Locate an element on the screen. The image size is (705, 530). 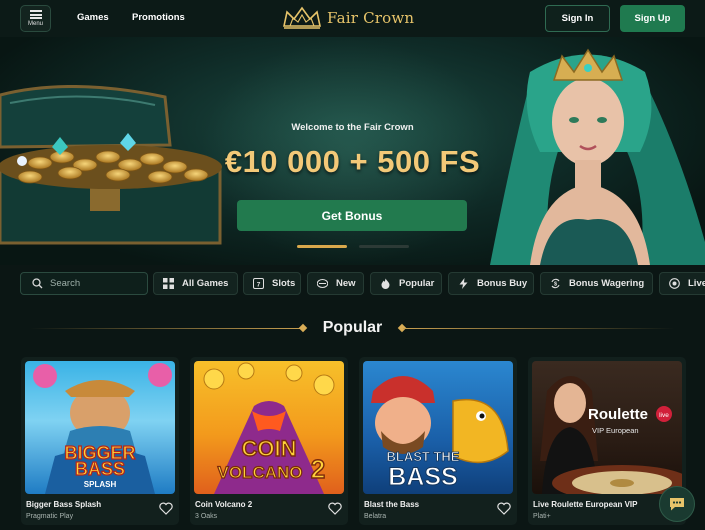
section-title: Popular is located at coordinates (352, 327).